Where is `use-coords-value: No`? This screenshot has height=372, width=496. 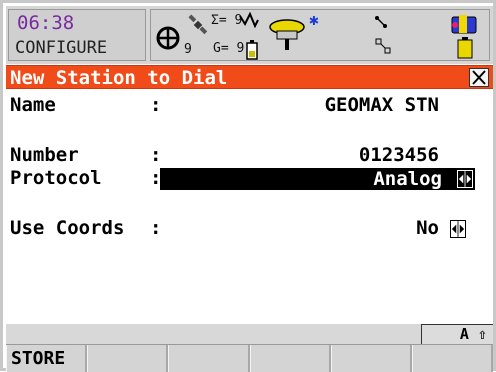
use-coords-value: No is located at coordinates (427, 228).